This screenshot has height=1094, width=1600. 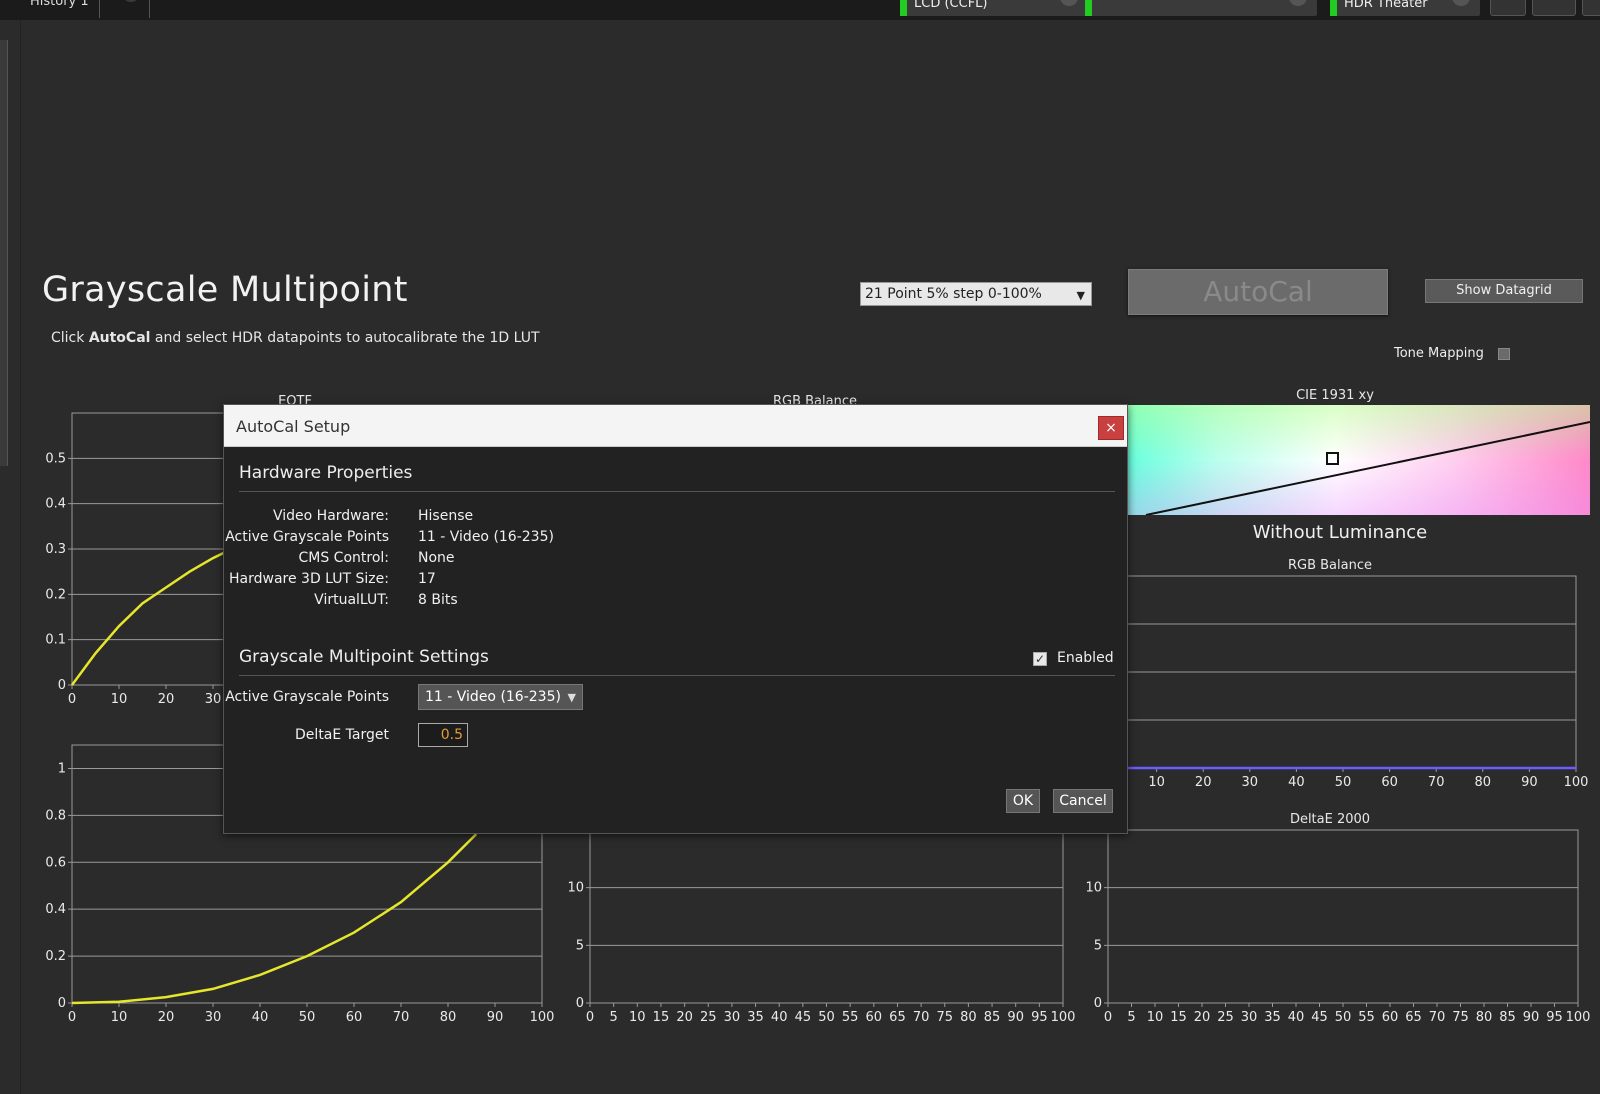 What do you see at coordinates (1155, 1017) in the screenshot?
I see `x-tick-label: 10` at bounding box center [1155, 1017].